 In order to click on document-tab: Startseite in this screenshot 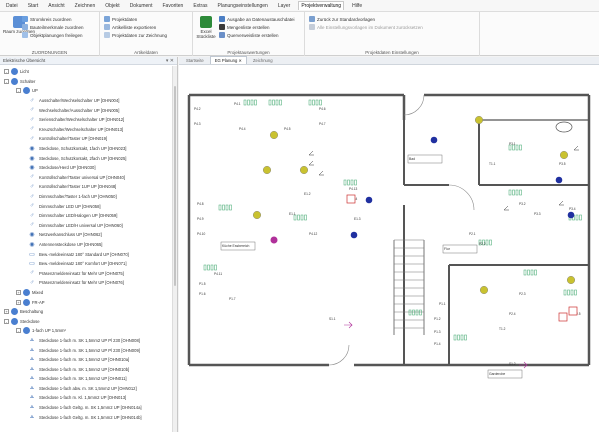, I will do `click(195, 60)`.